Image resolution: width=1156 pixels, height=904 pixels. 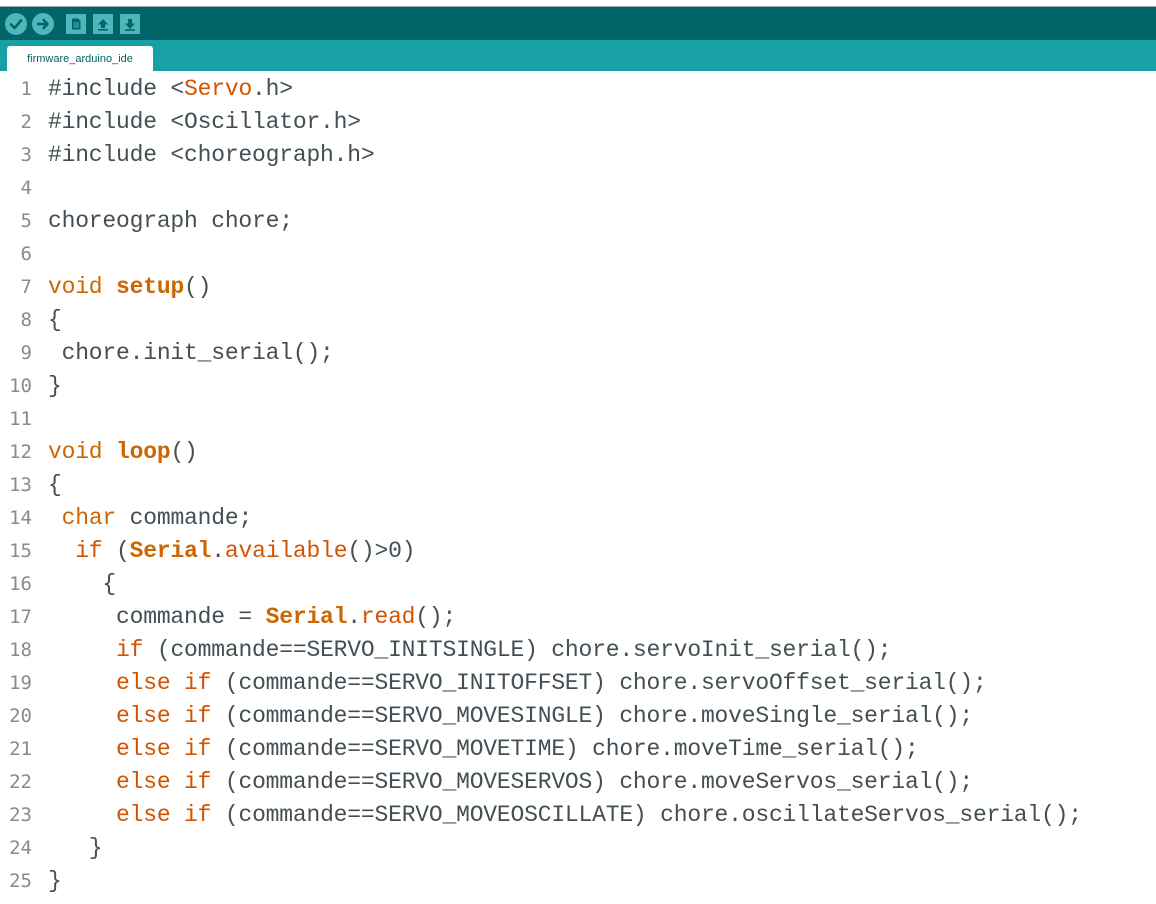 I want to click on line-number: 25, so click(x=20, y=881).